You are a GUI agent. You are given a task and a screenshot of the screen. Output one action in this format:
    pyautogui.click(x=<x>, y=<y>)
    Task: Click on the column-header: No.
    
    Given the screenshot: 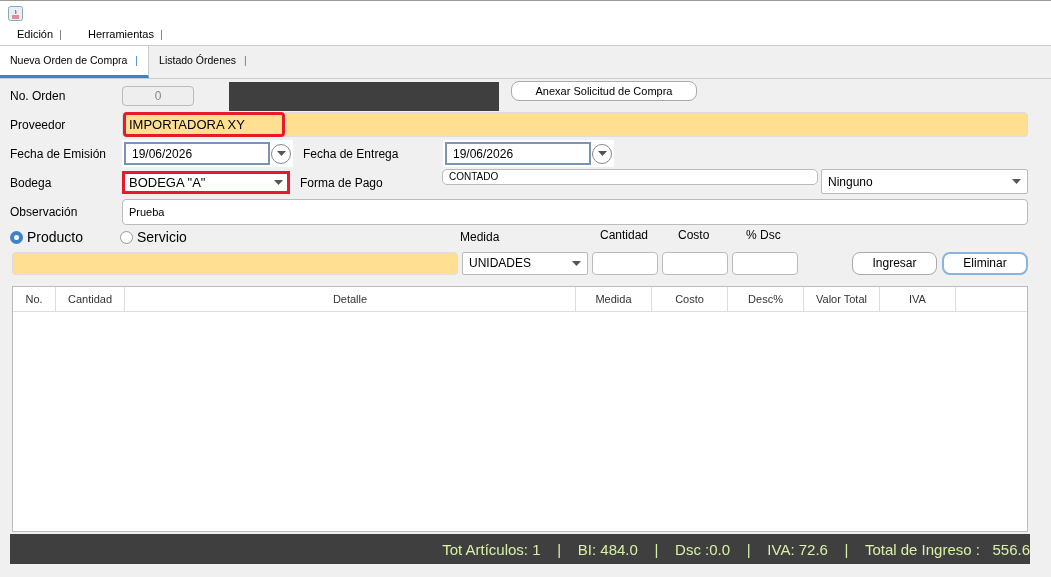 What is the action you would take?
    pyautogui.click(x=34, y=299)
    